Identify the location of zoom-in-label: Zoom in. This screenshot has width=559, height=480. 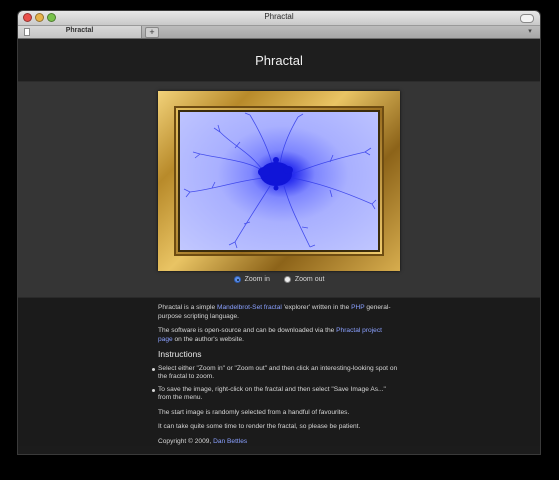
(257, 279).